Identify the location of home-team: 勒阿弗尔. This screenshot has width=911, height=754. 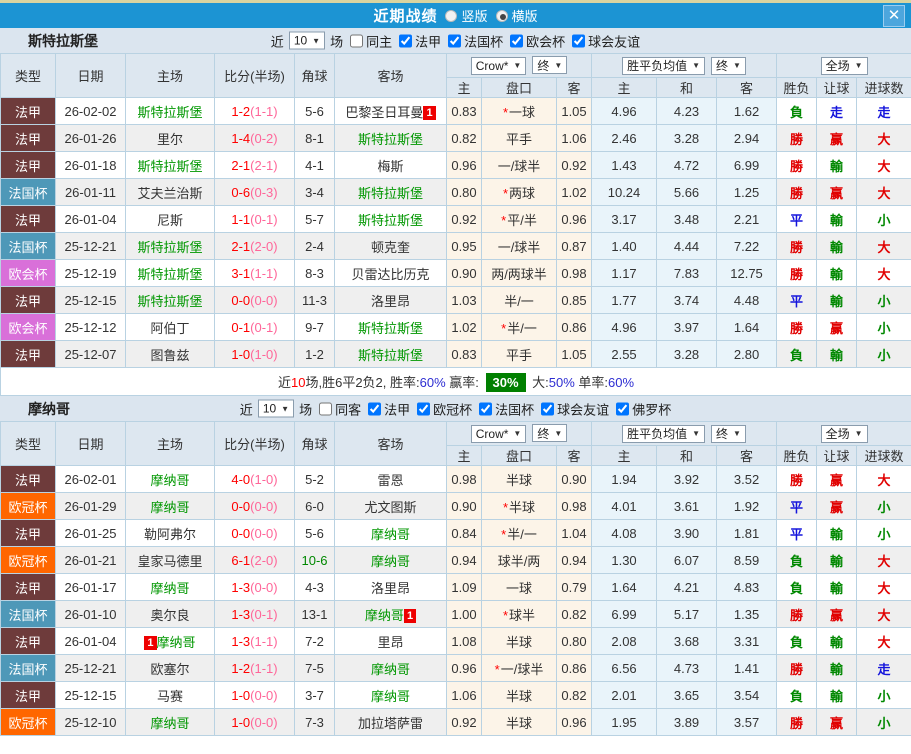
(170, 533).